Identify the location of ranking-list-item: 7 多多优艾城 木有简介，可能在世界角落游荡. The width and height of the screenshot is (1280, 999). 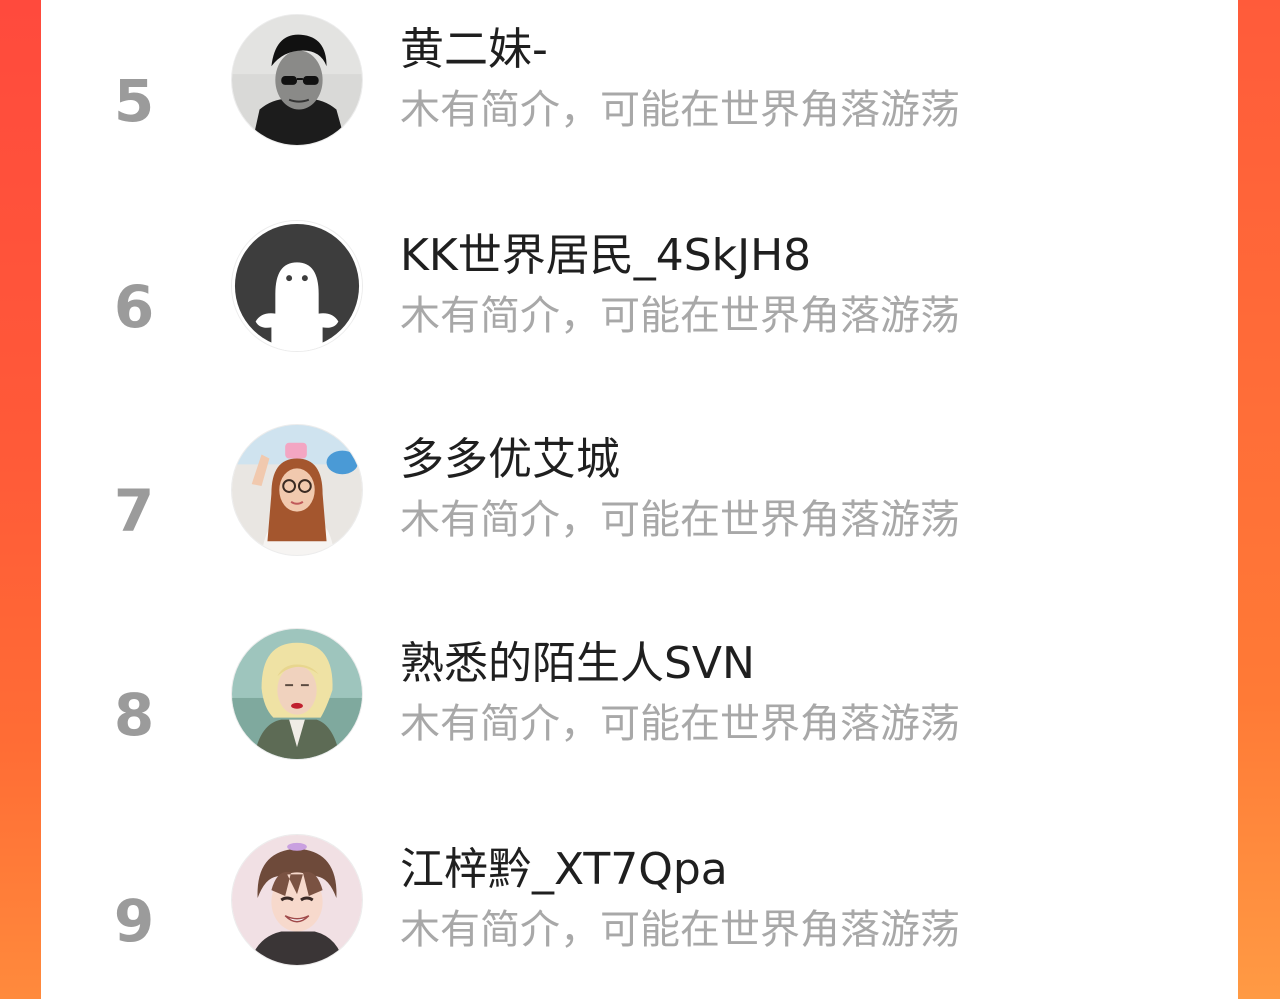
(639, 499).